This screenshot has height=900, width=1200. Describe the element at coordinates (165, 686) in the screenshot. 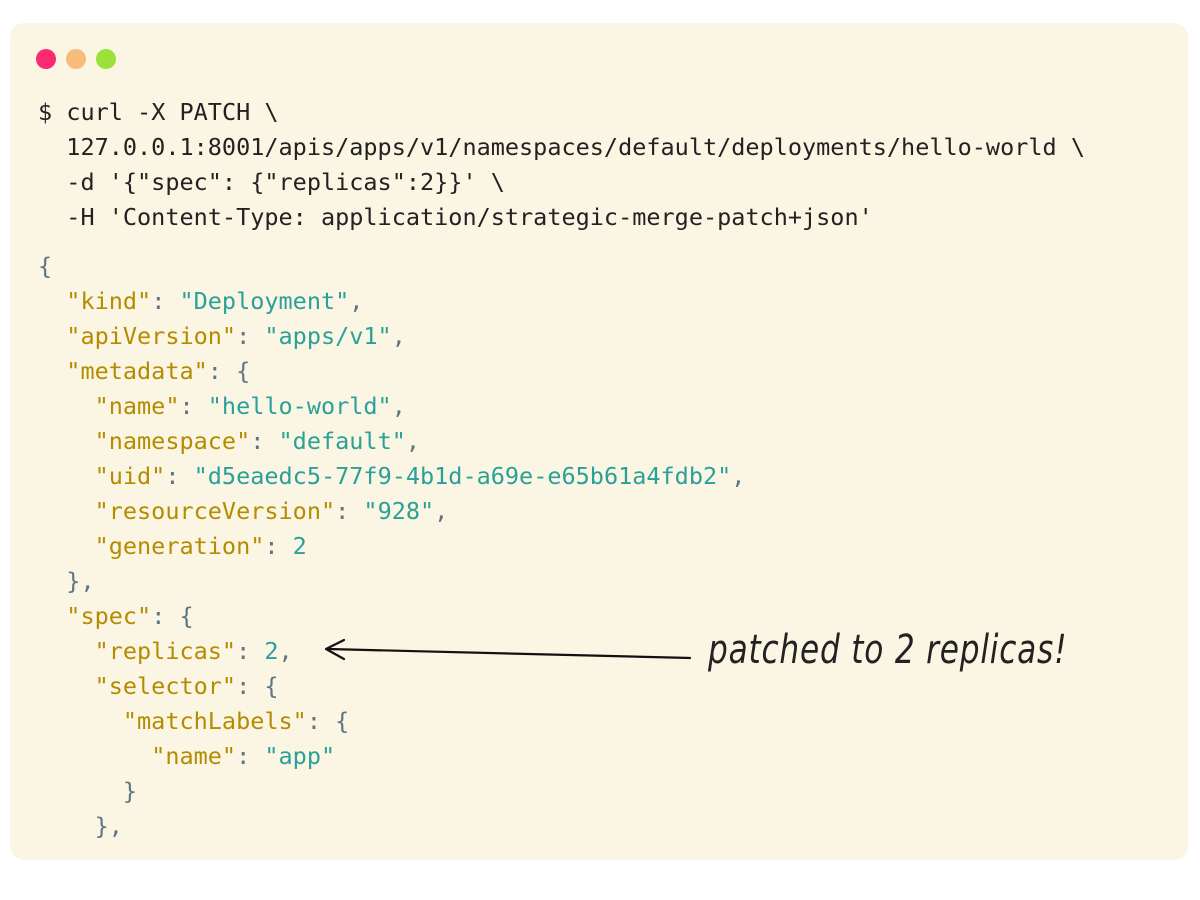

I see `json-key: "selector"` at that location.